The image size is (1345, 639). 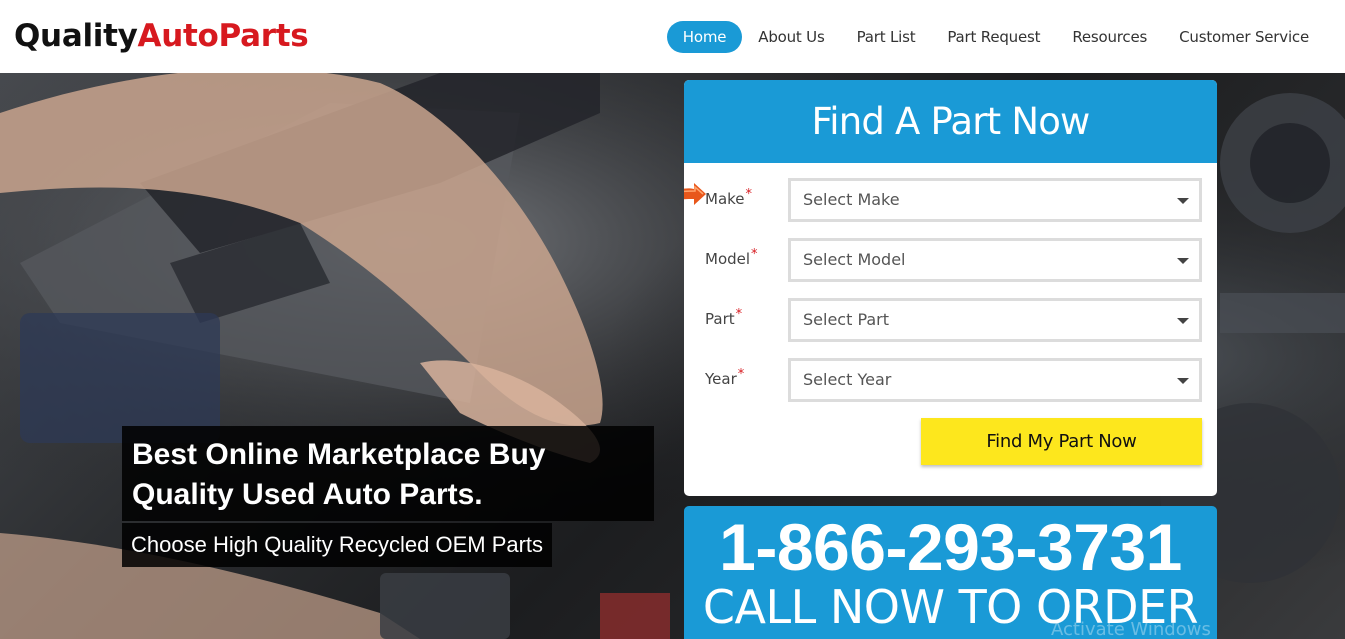 I want to click on make-label: Make*, so click(x=729, y=197).